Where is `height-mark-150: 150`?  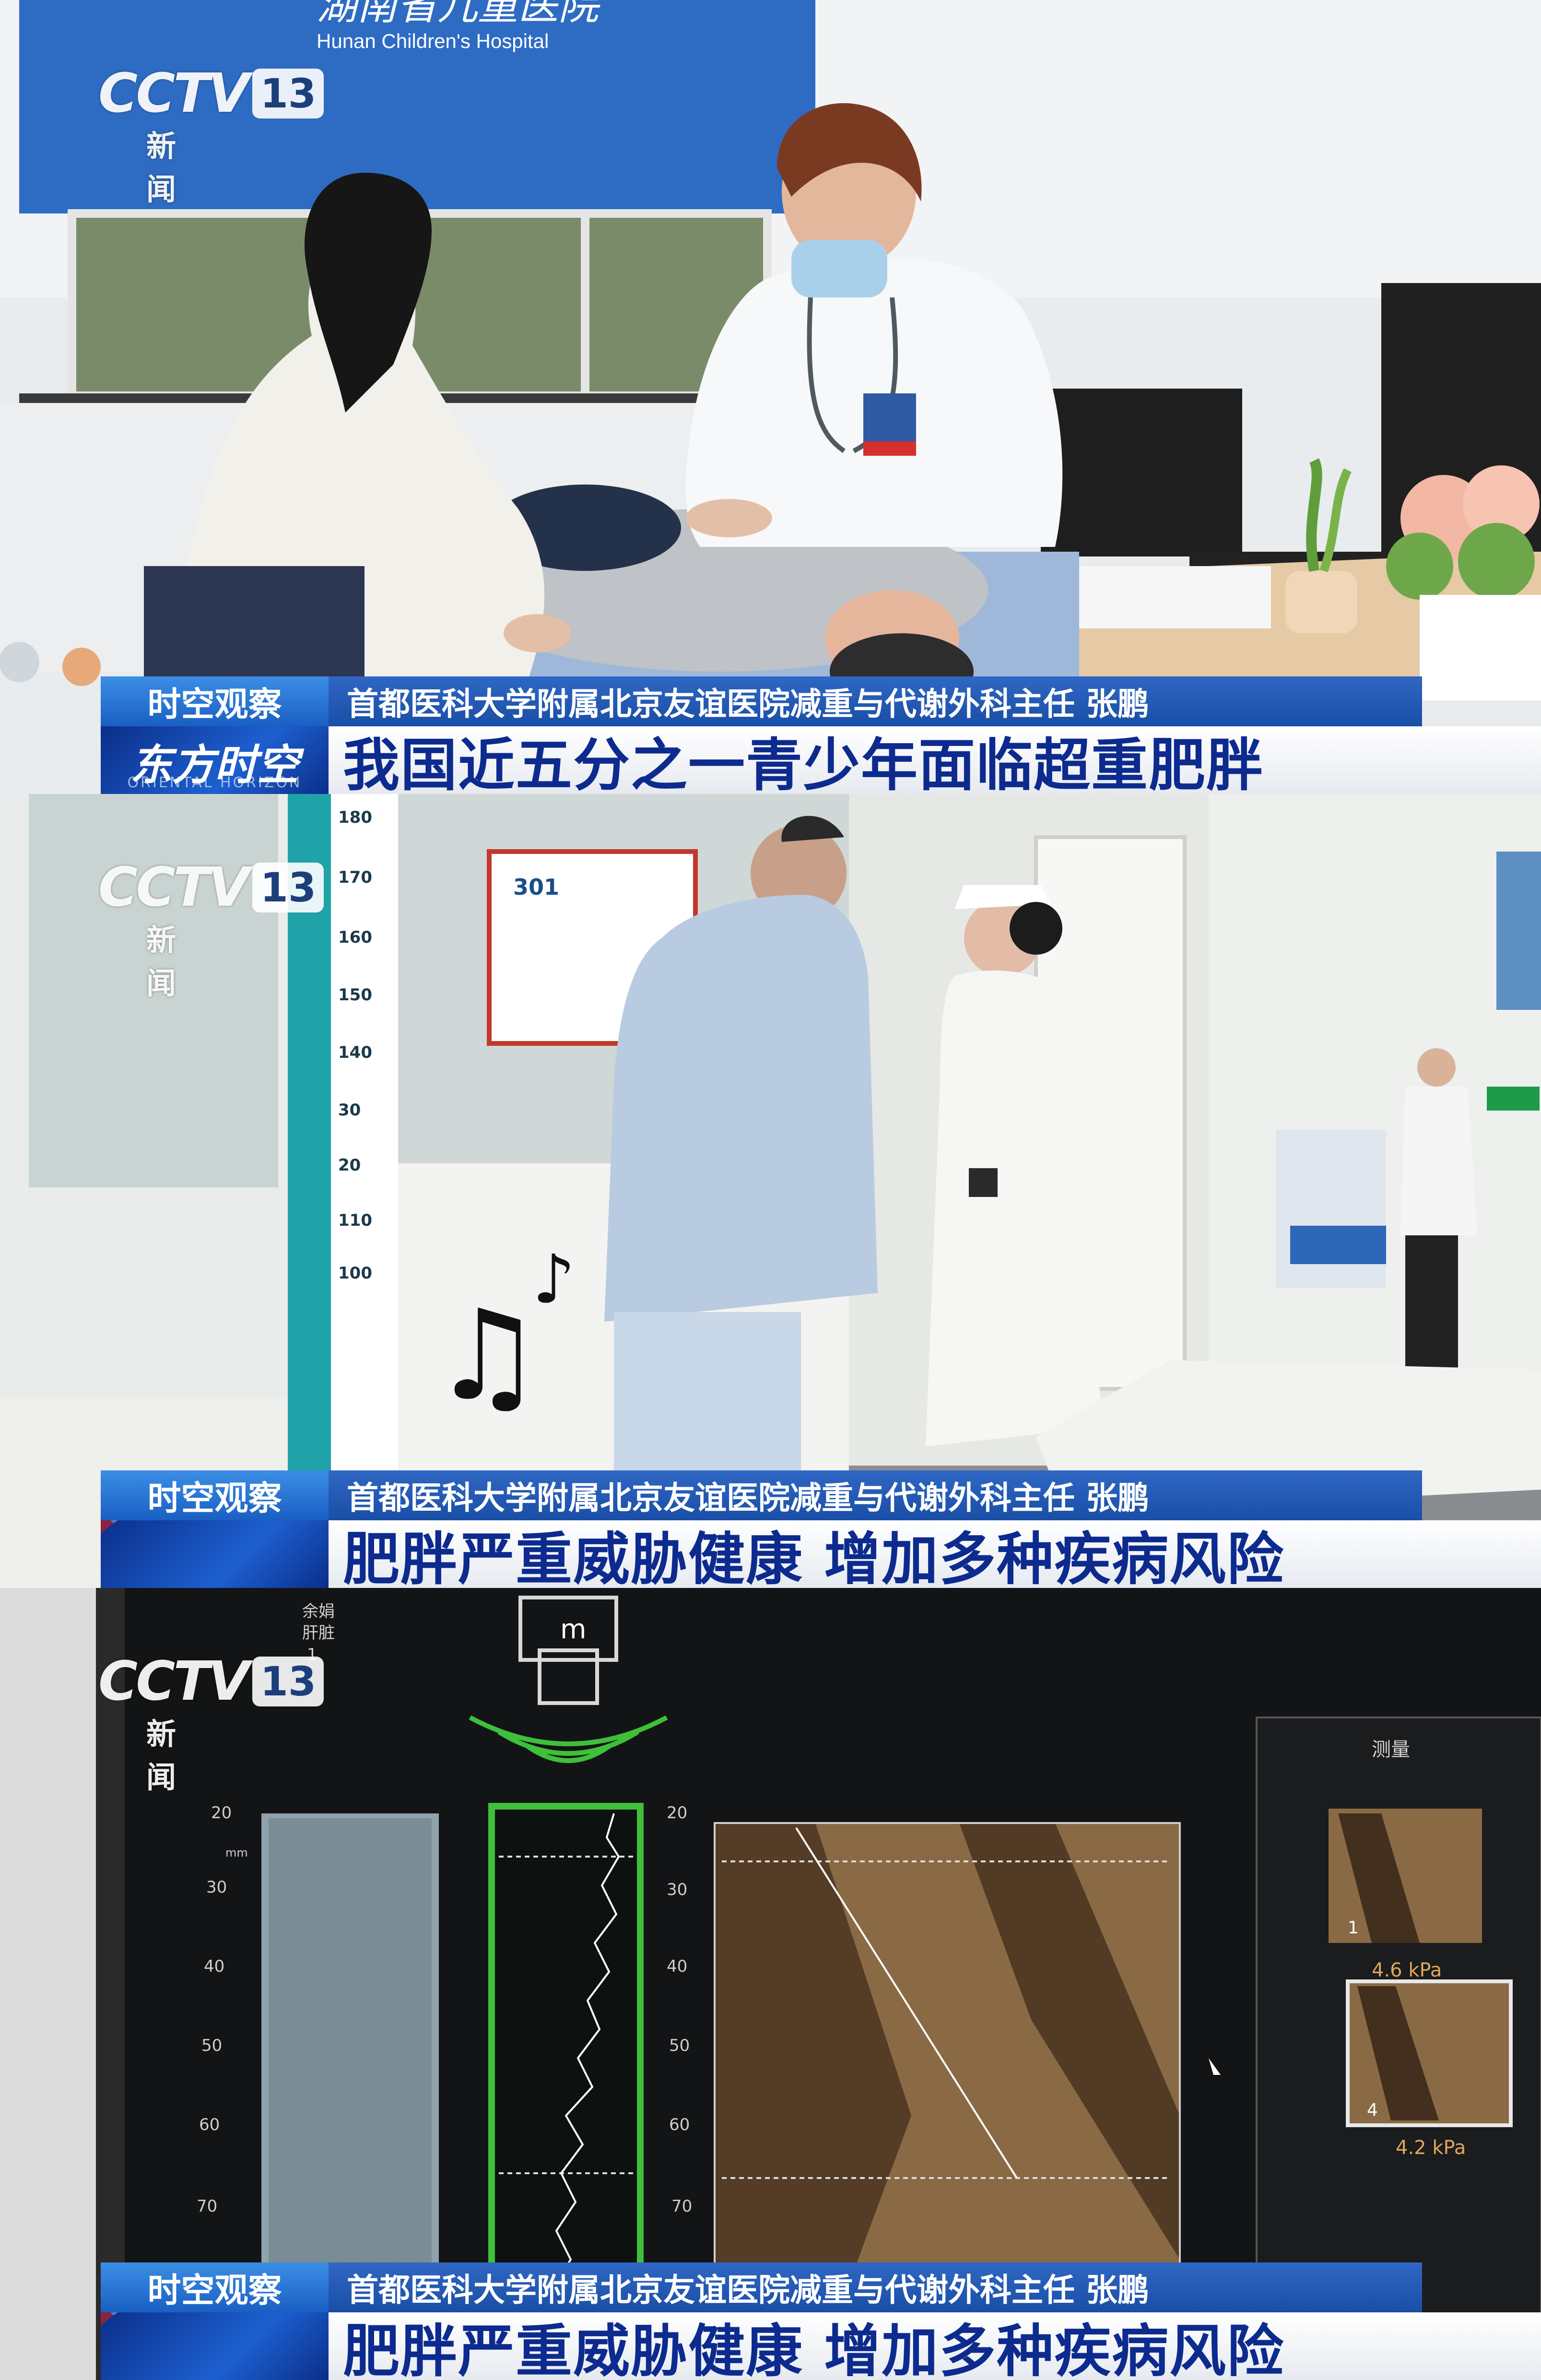
height-mark-150: 150 is located at coordinates (355, 995).